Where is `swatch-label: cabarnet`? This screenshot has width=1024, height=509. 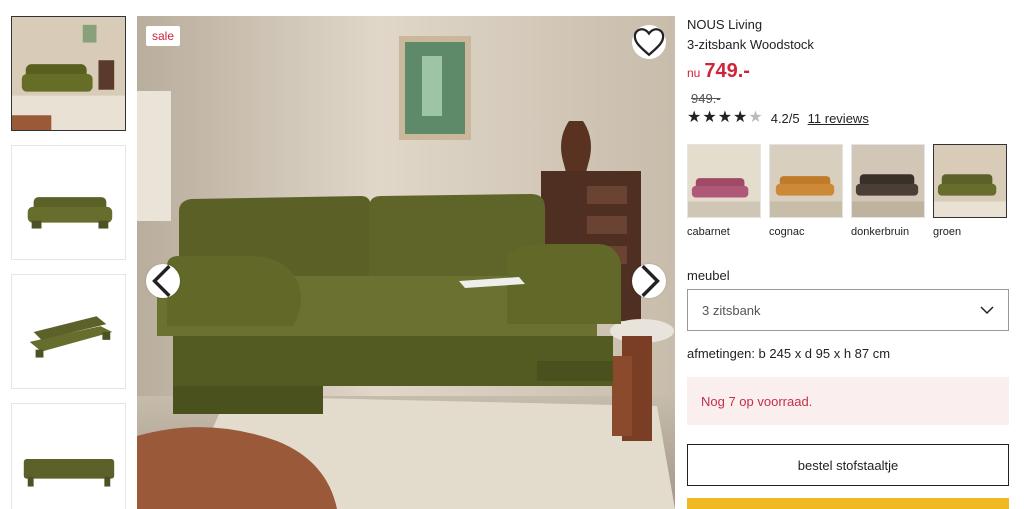 swatch-label: cabarnet is located at coordinates (708, 232).